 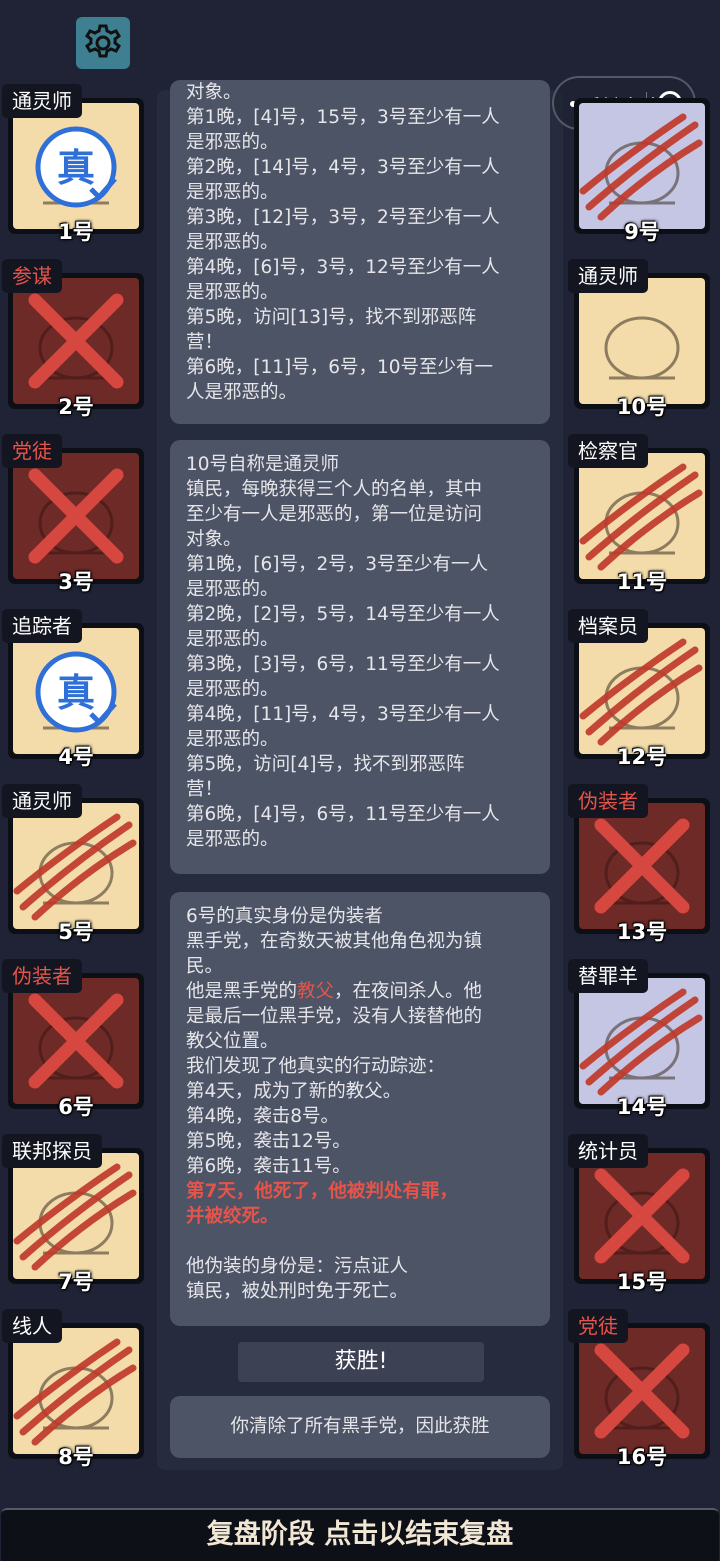 What do you see at coordinates (642, 232) in the screenshot?
I see `player-number: 9号` at bounding box center [642, 232].